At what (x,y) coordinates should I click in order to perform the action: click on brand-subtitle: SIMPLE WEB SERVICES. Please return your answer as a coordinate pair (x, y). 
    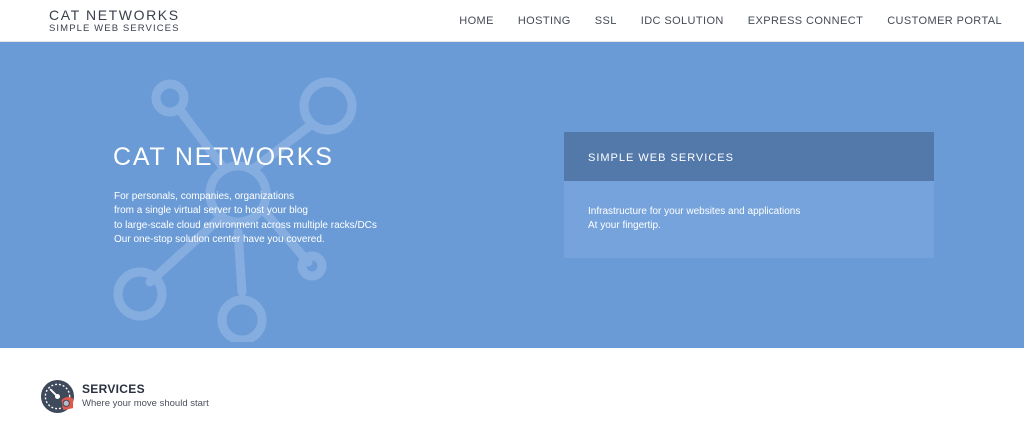
    Looking at the image, I should click on (114, 28).